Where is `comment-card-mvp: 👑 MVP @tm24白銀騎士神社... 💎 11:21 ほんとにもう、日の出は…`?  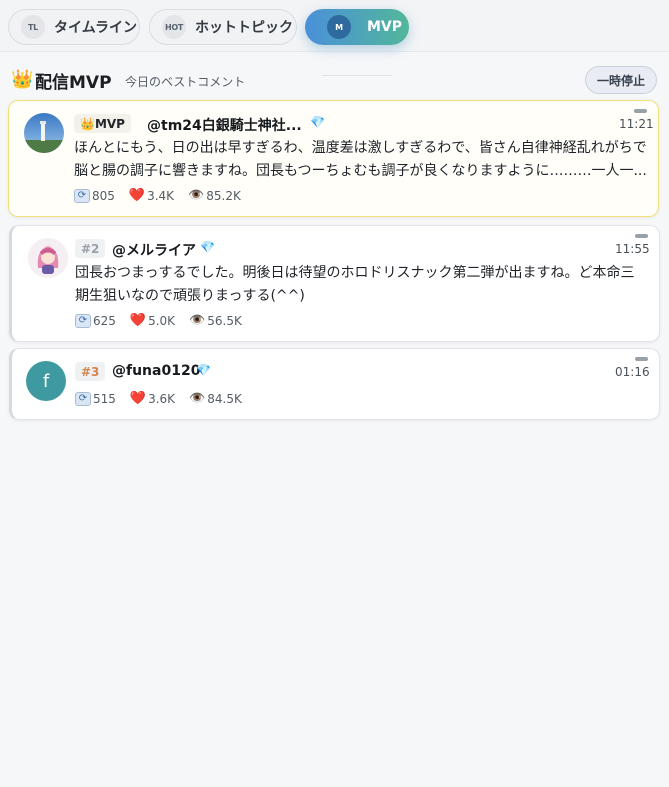
comment-card-mvp: 👑 MVP @tm24白銀騎士神社... 💎 11:21 ほんとにもう、日の出は… is located at coordinates (333, 158).